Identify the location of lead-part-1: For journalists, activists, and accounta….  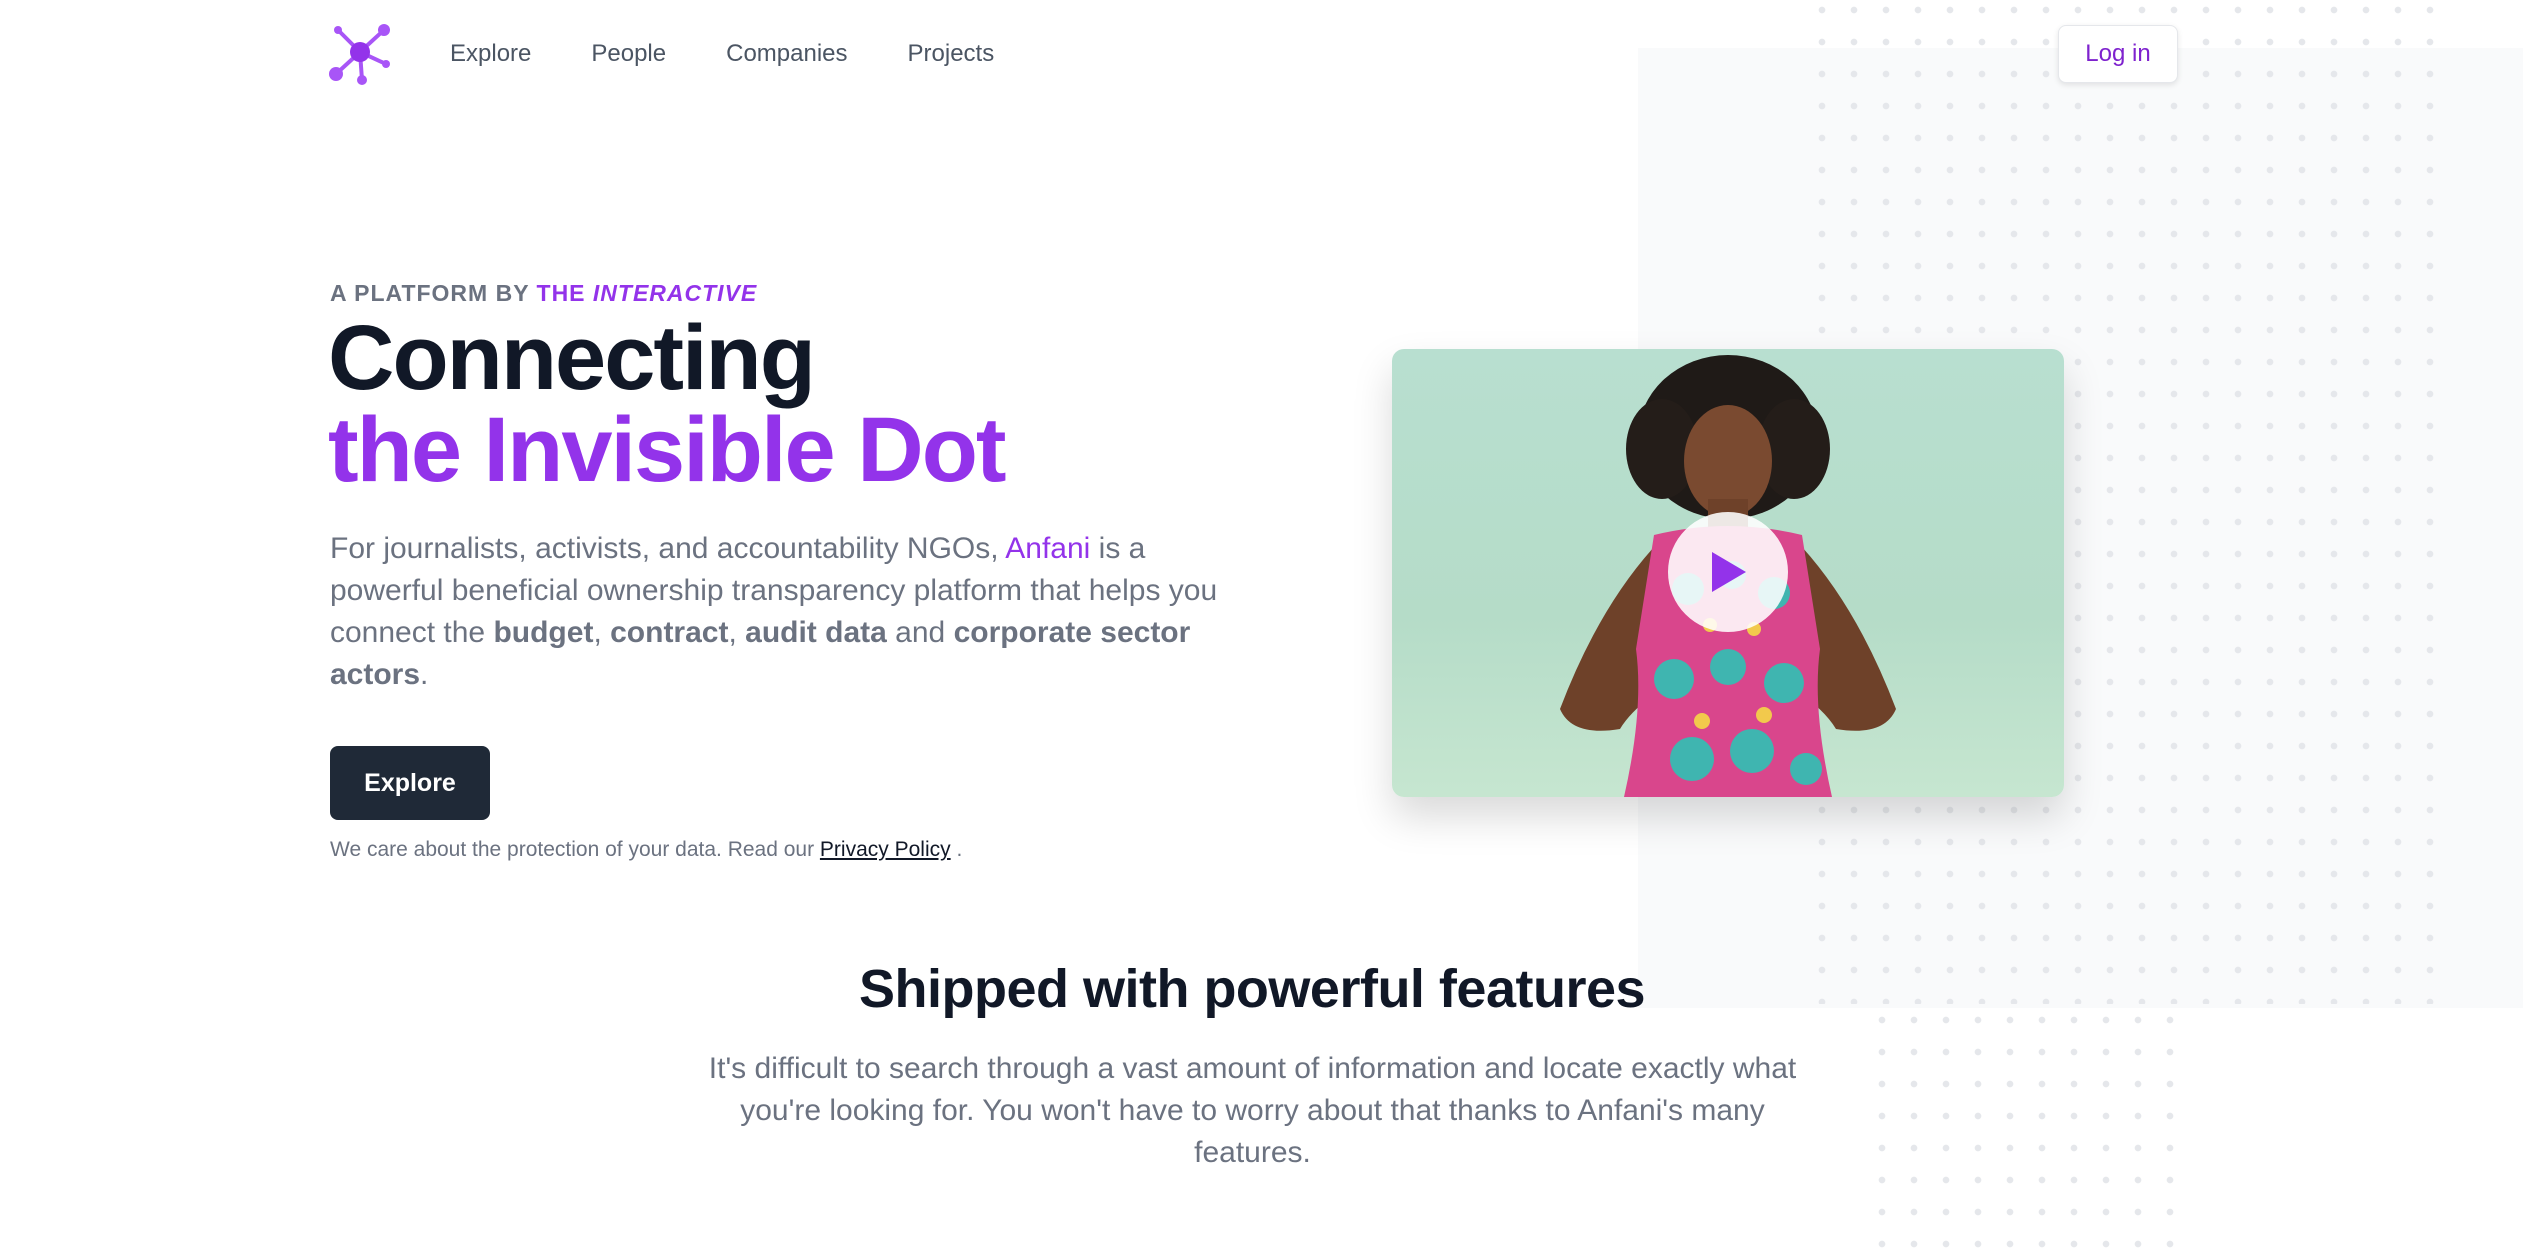
(668, 548).